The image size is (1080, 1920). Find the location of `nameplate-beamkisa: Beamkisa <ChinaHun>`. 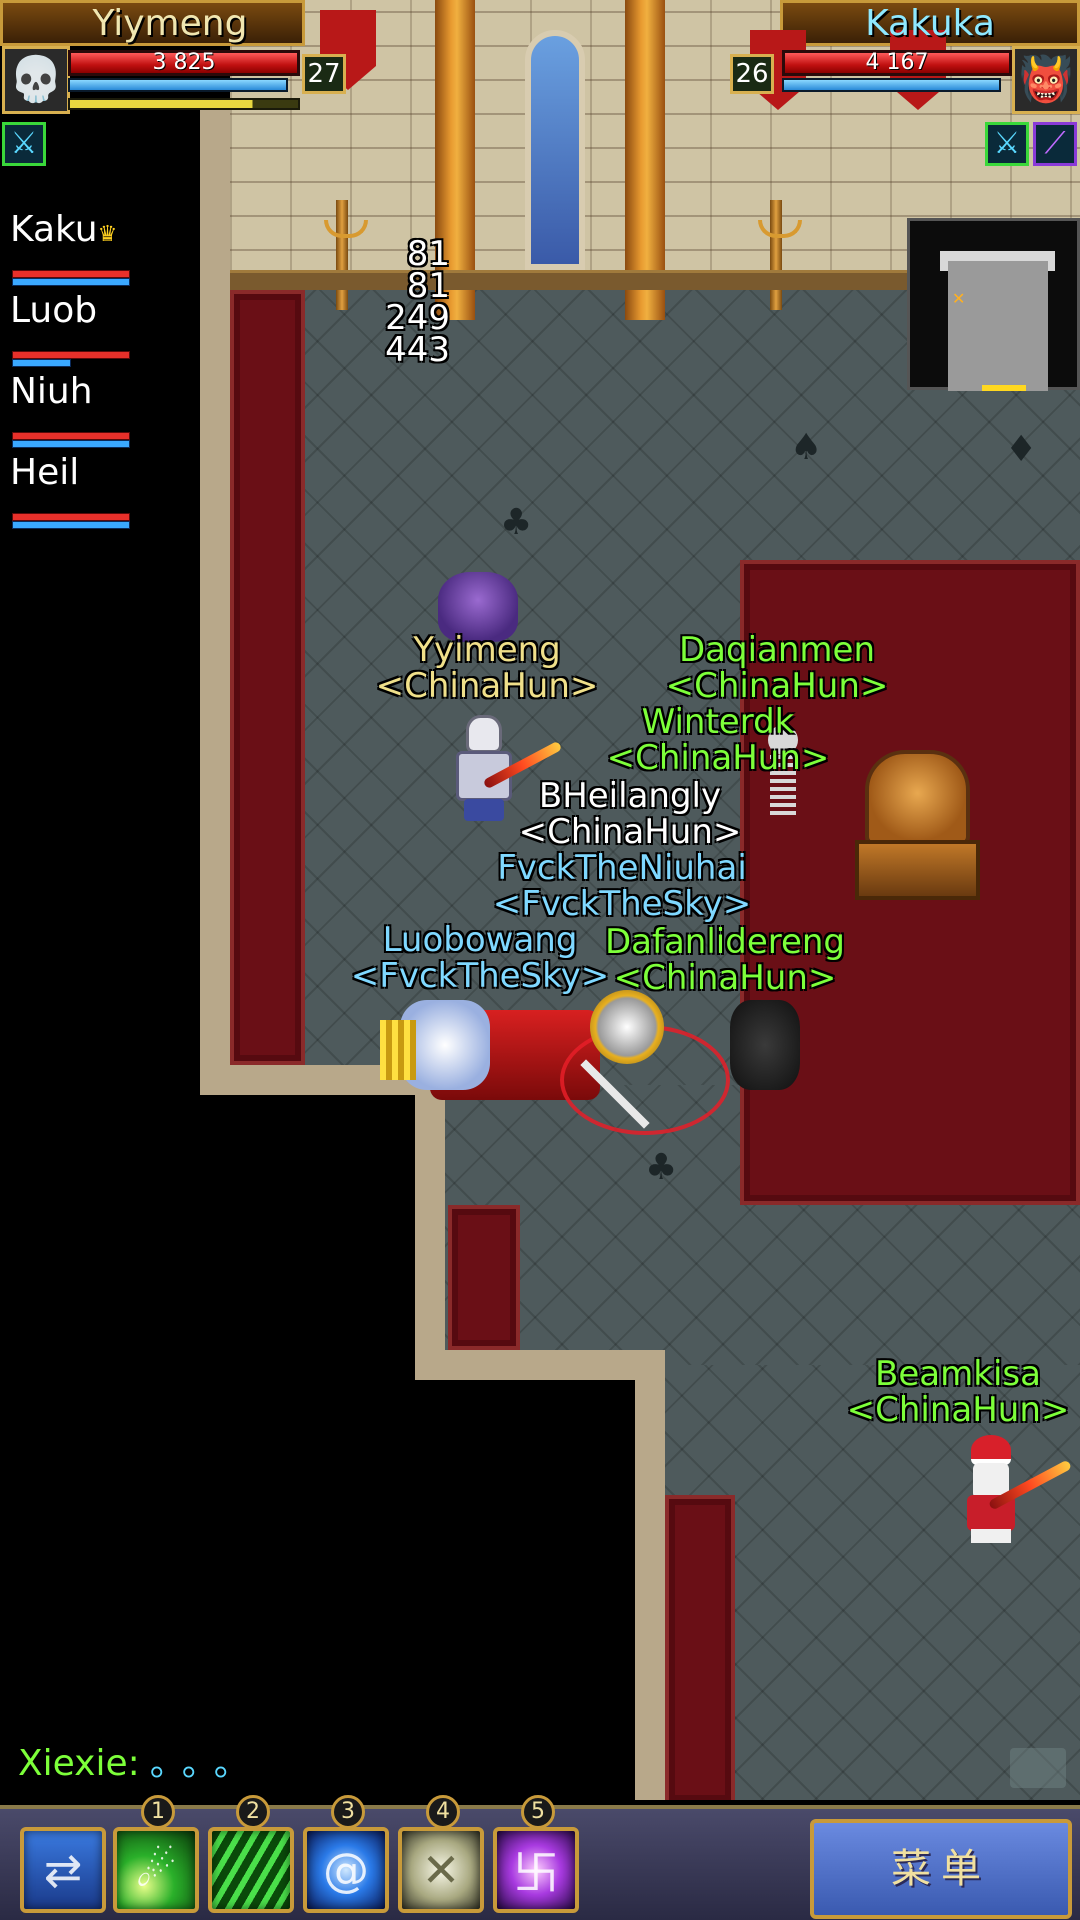

nameplate-beamkisa: Beamkisa <ChinaHun> is located at coordinates (958, 1392).